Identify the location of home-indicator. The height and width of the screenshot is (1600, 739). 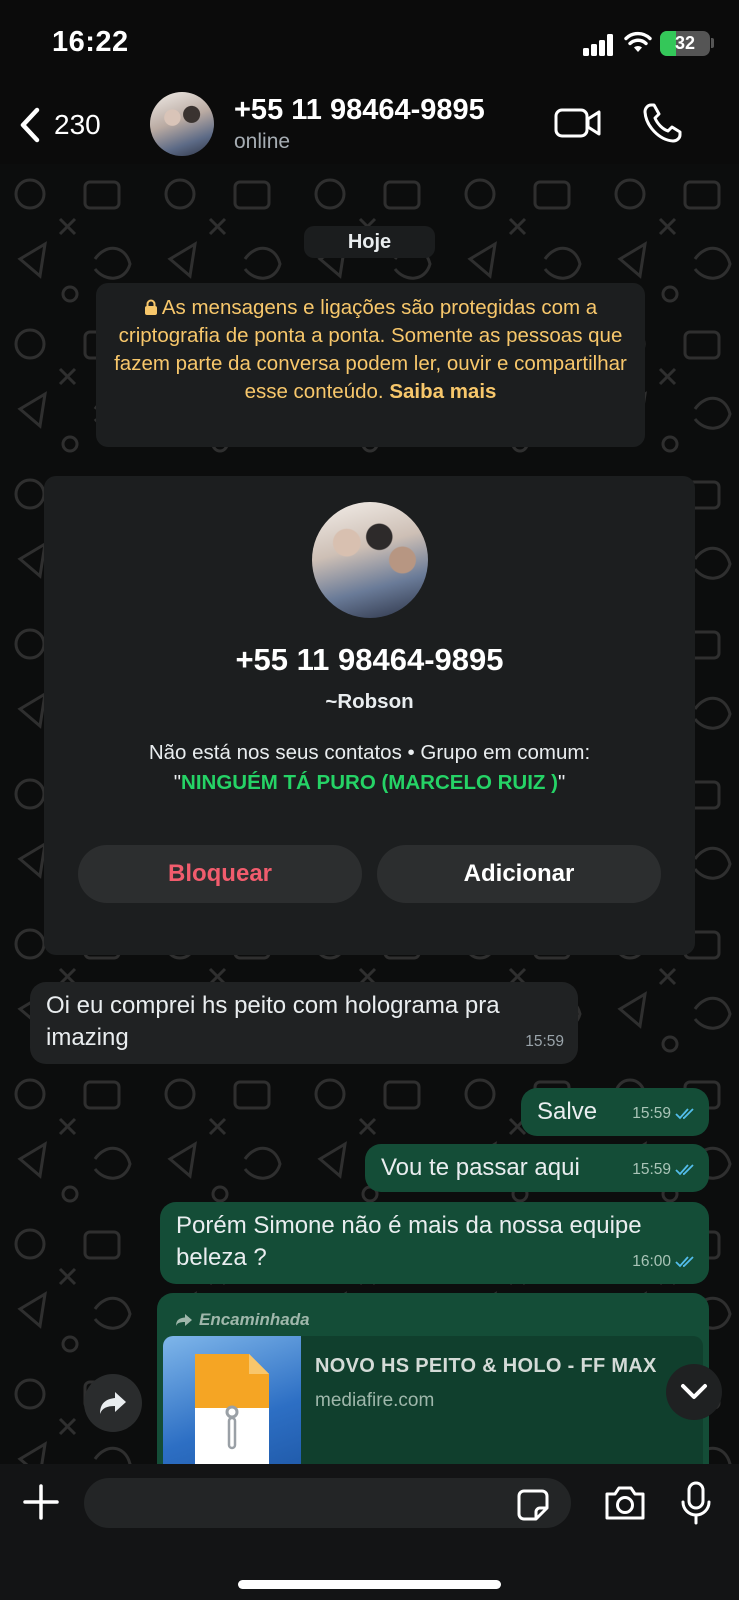
(369, 1584).